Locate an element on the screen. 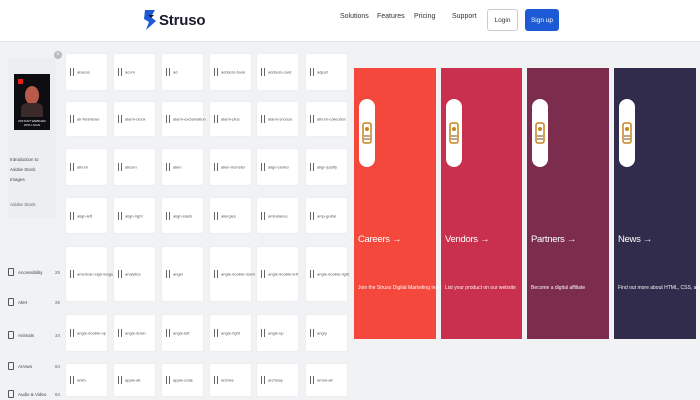 The image size is (700, 400). icon-tile-label: angle-right is located at coordinates (230, 333).